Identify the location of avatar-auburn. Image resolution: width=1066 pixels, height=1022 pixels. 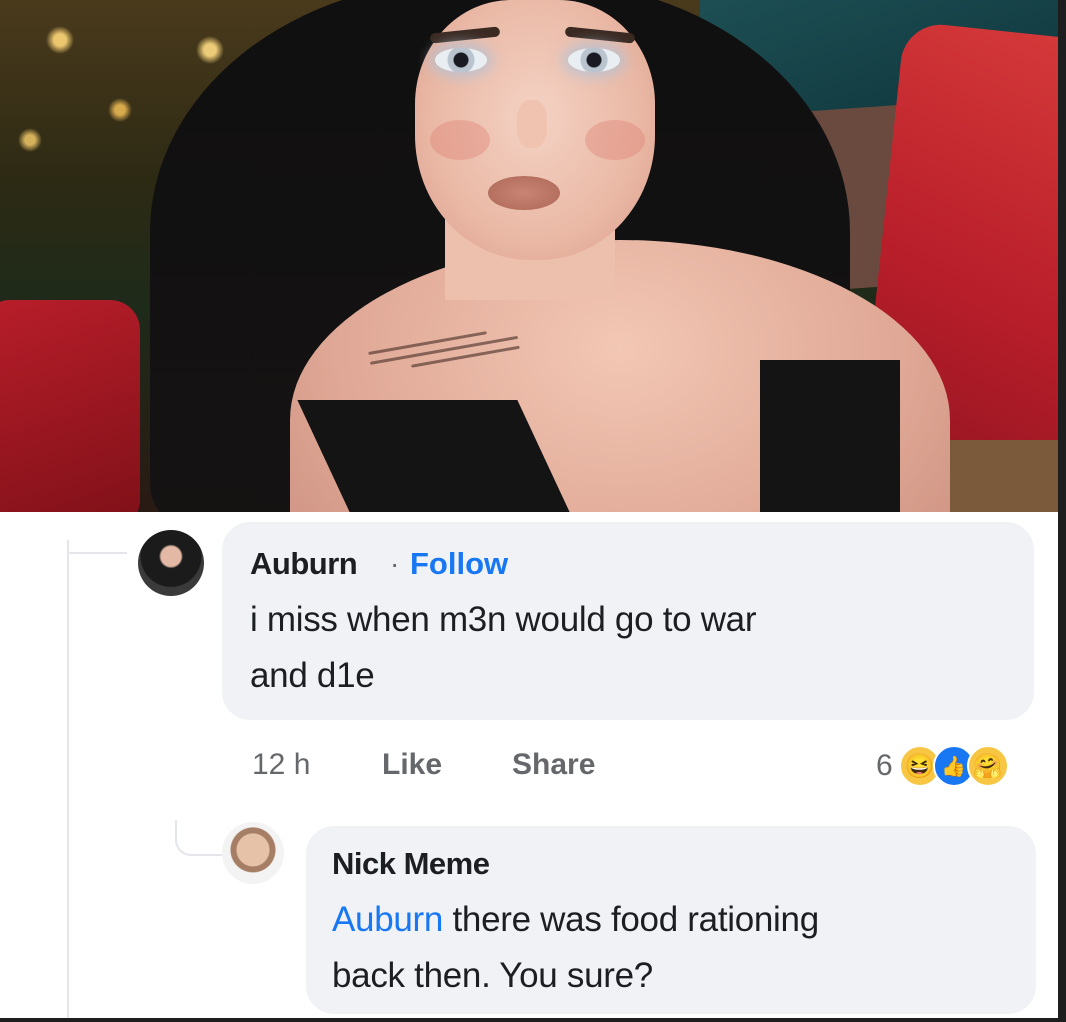
(171, 563).